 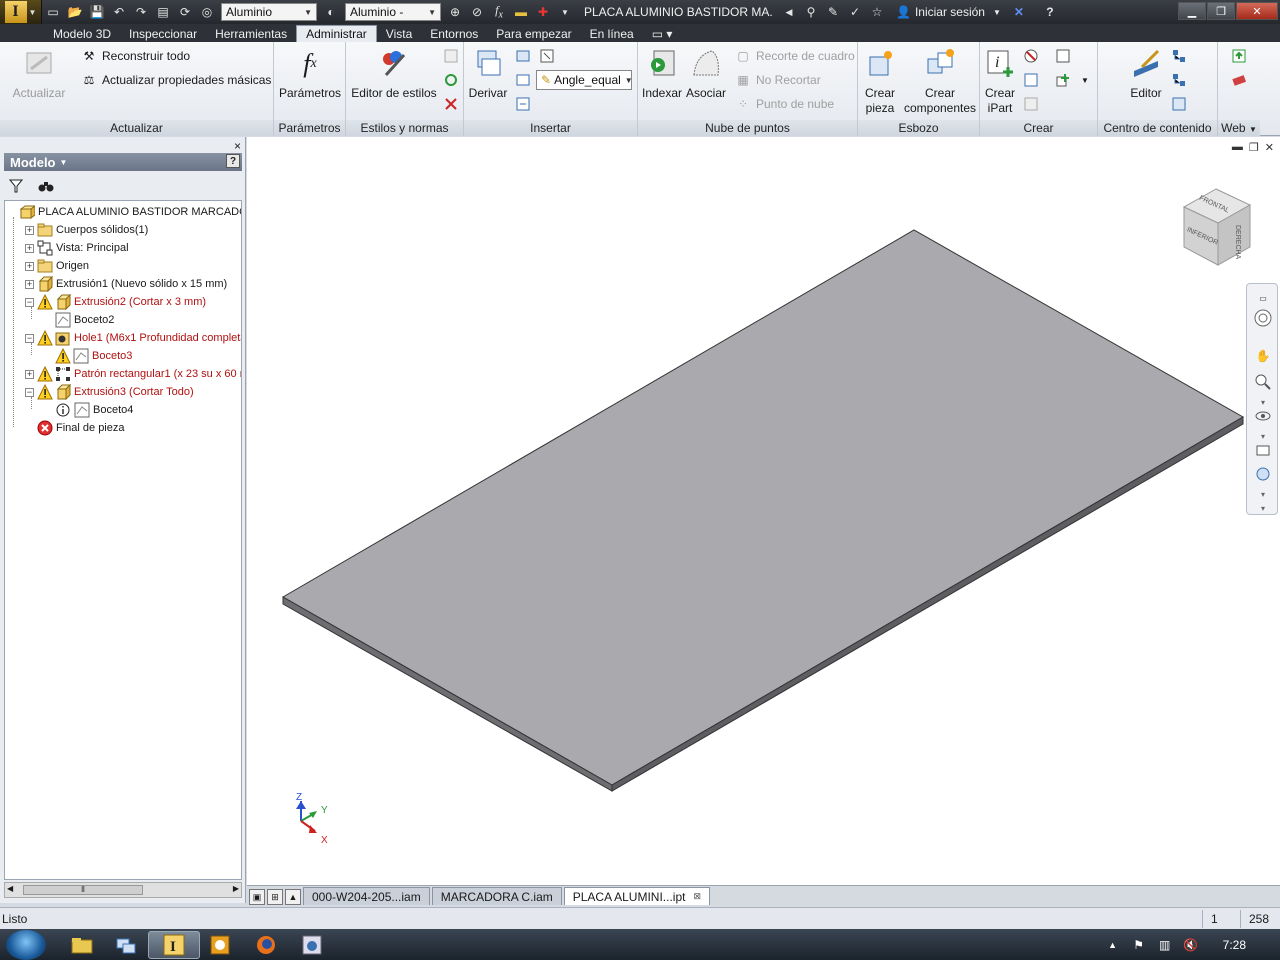 What do you see at coordinates (1179, 80) in the screenshot?
I see `content-tree-2-icon` at bounding box center [1179, 80].